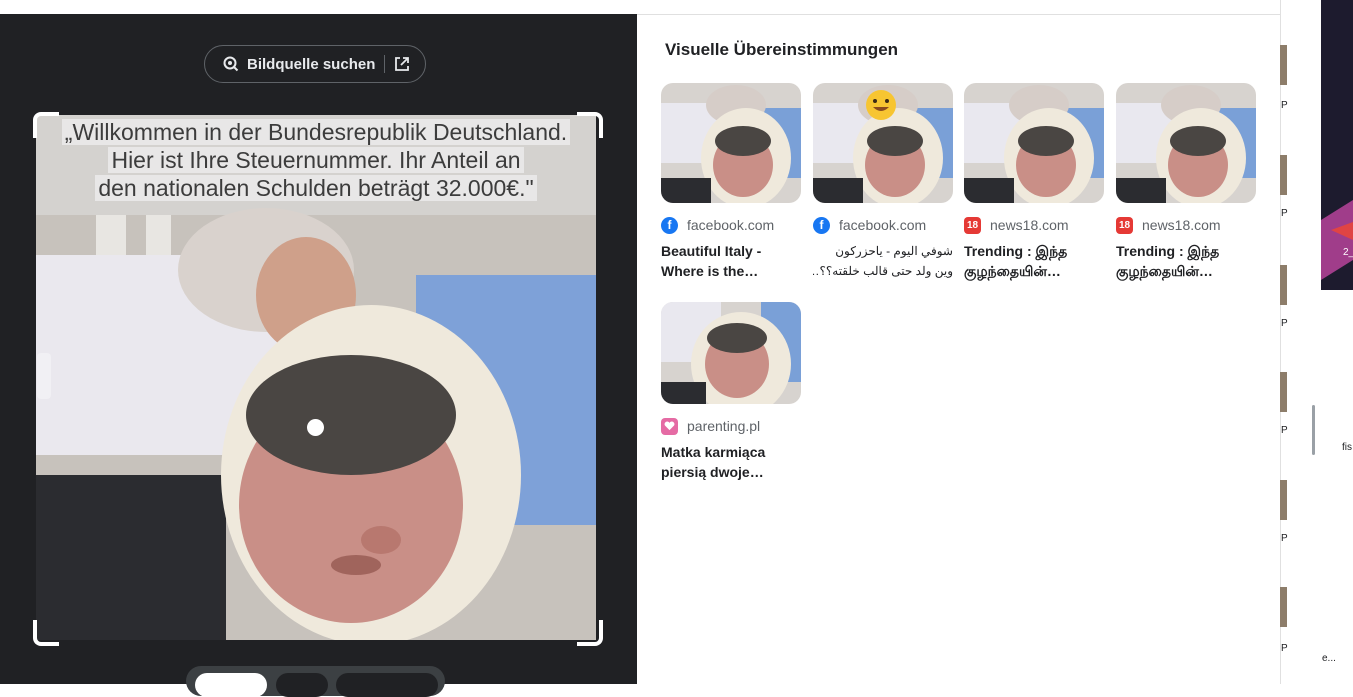 Image resolution: width=1353 pixels, height=697 pixels. What do you see at coordinates (385, 64) in the screenshot?
I see `divider` at bounding box center [385, 64].